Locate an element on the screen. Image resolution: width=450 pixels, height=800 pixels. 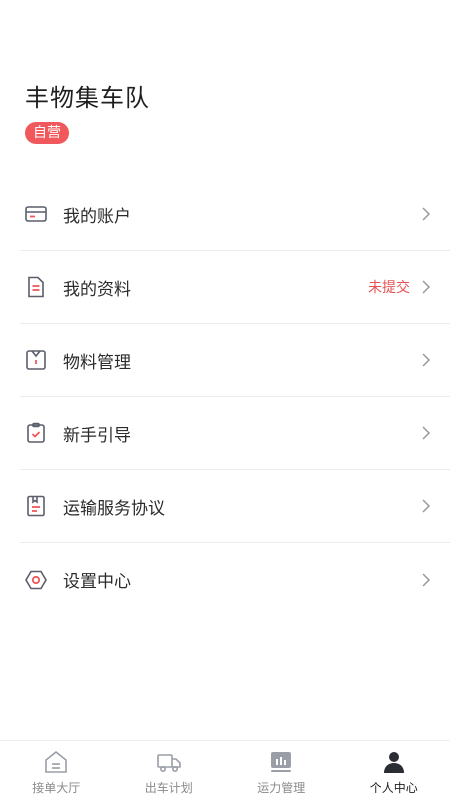
document-icon is located at coordinates (36, 287).